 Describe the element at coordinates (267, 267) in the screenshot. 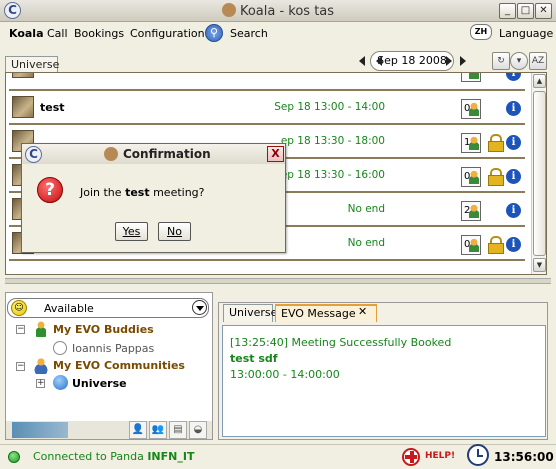

I see `meeting-row` at that location.